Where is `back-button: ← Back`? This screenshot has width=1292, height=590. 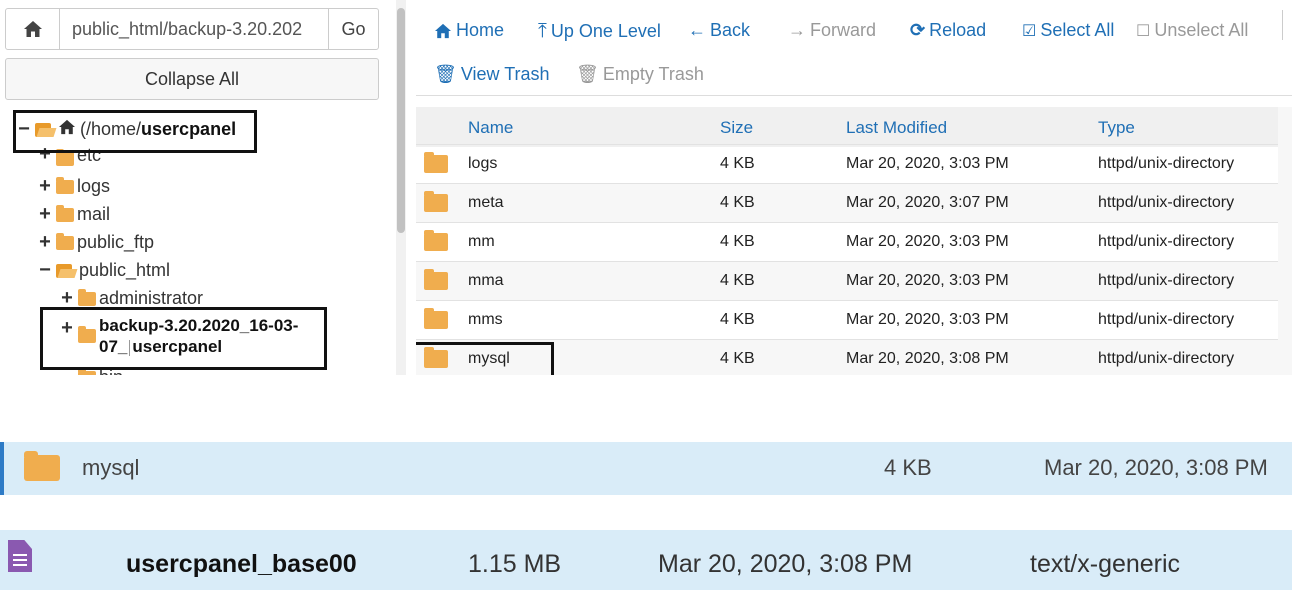 back-button: ← Back is located at coordinates (719, 30).